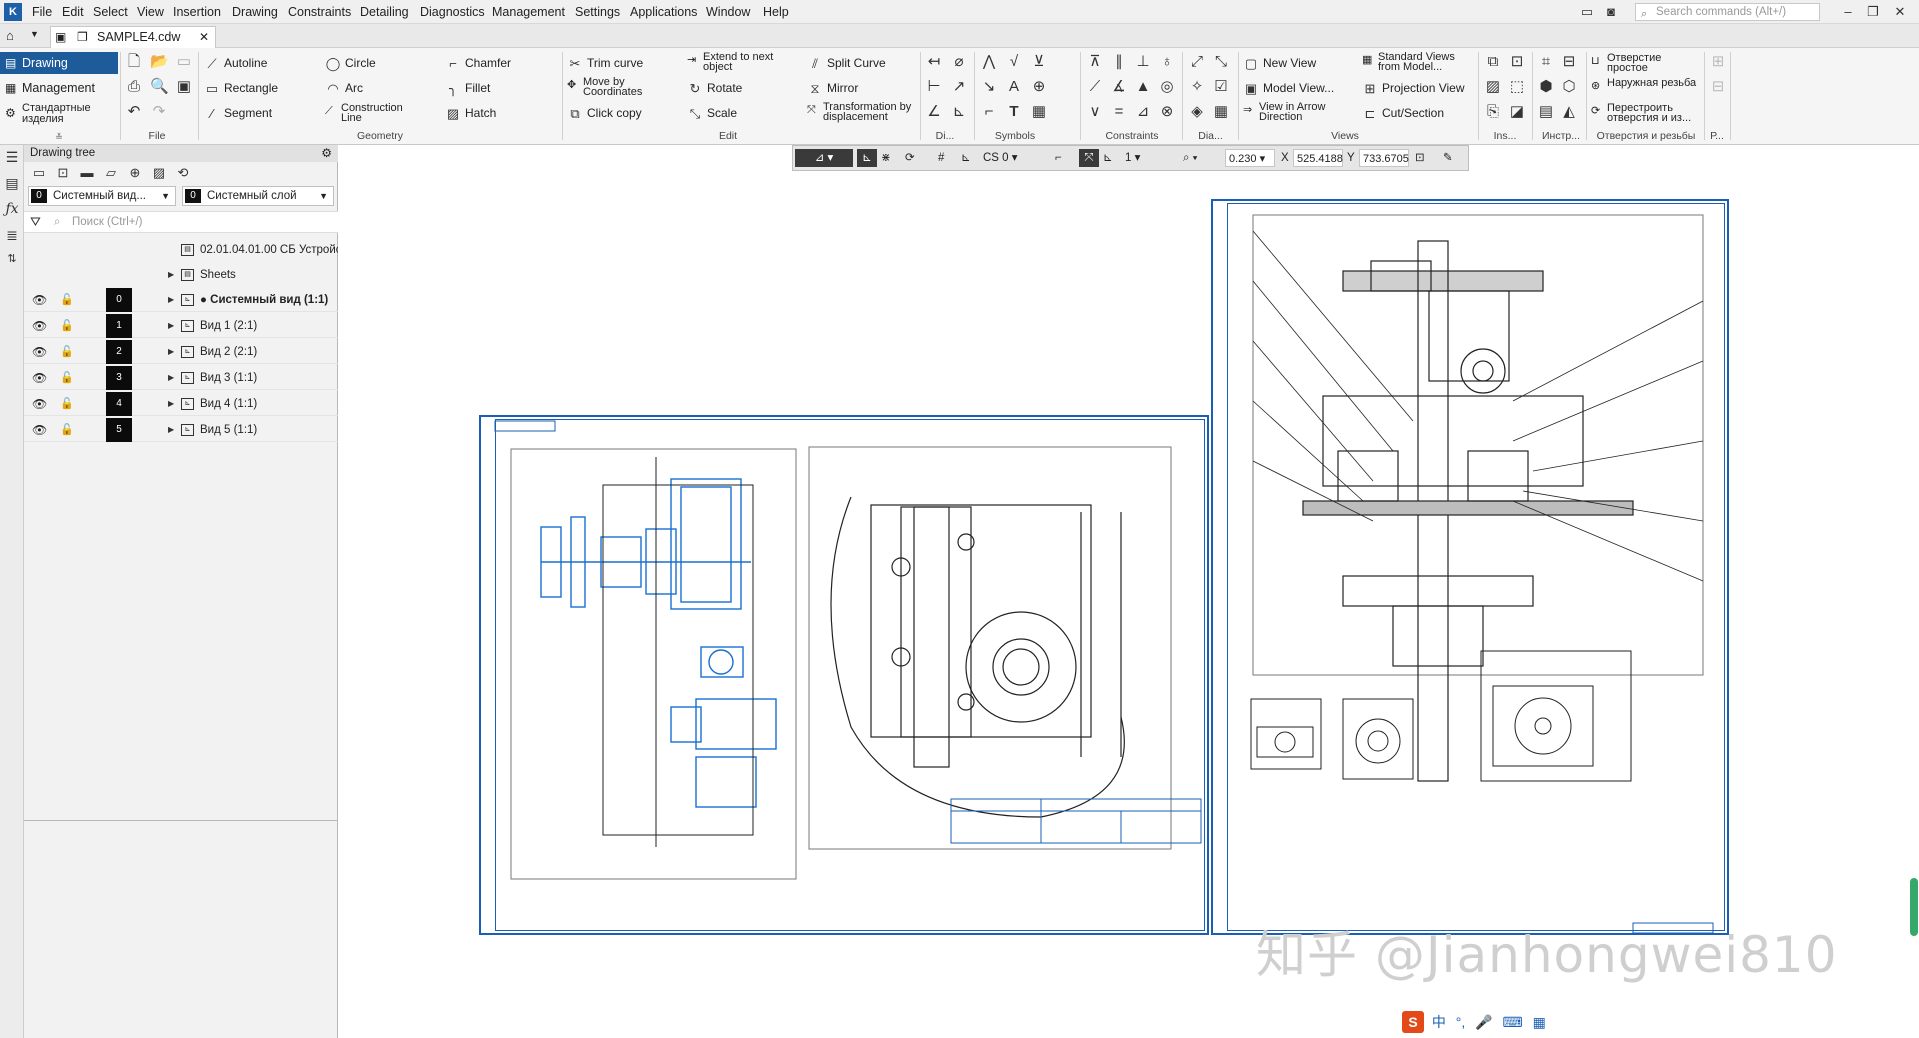 The height and width of the screenshot is (1038, 1919). Describe the element at coordinates (241, 89) in the screenshot. I see `rectangle-button: ▭ Rectangle` at that location.